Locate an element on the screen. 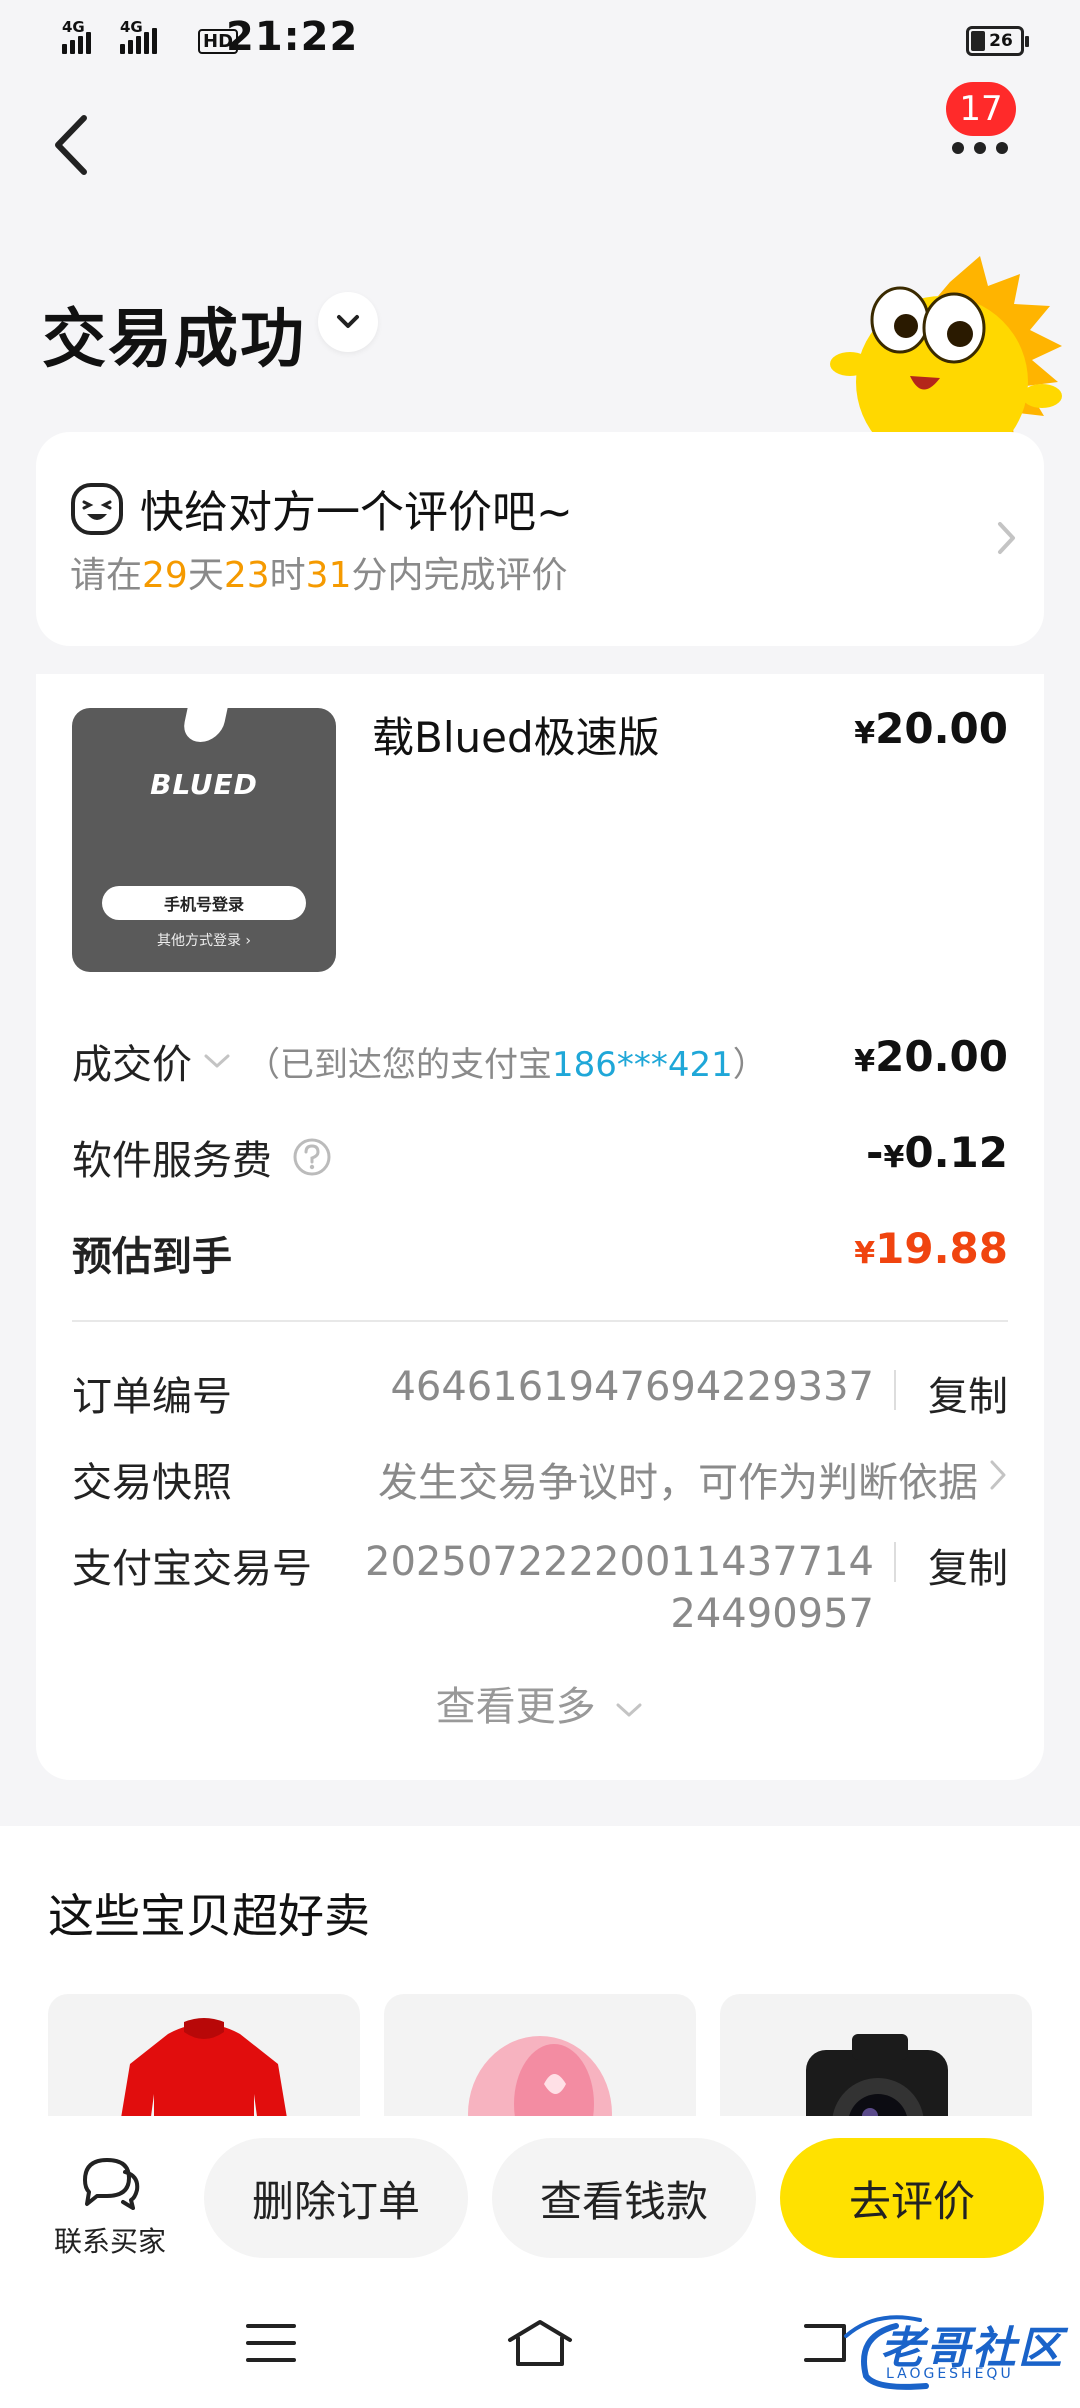 The height and width of the screenshot is (2408, 1080). alipay-transaction-value: 2025072222001143771​4 24490957 is located at coordinates (619, 1588).